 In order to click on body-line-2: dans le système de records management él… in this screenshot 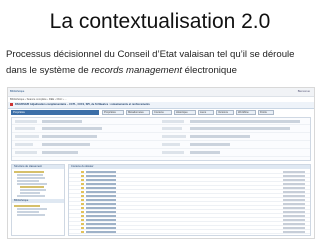, I will do `click(162, 71)`.